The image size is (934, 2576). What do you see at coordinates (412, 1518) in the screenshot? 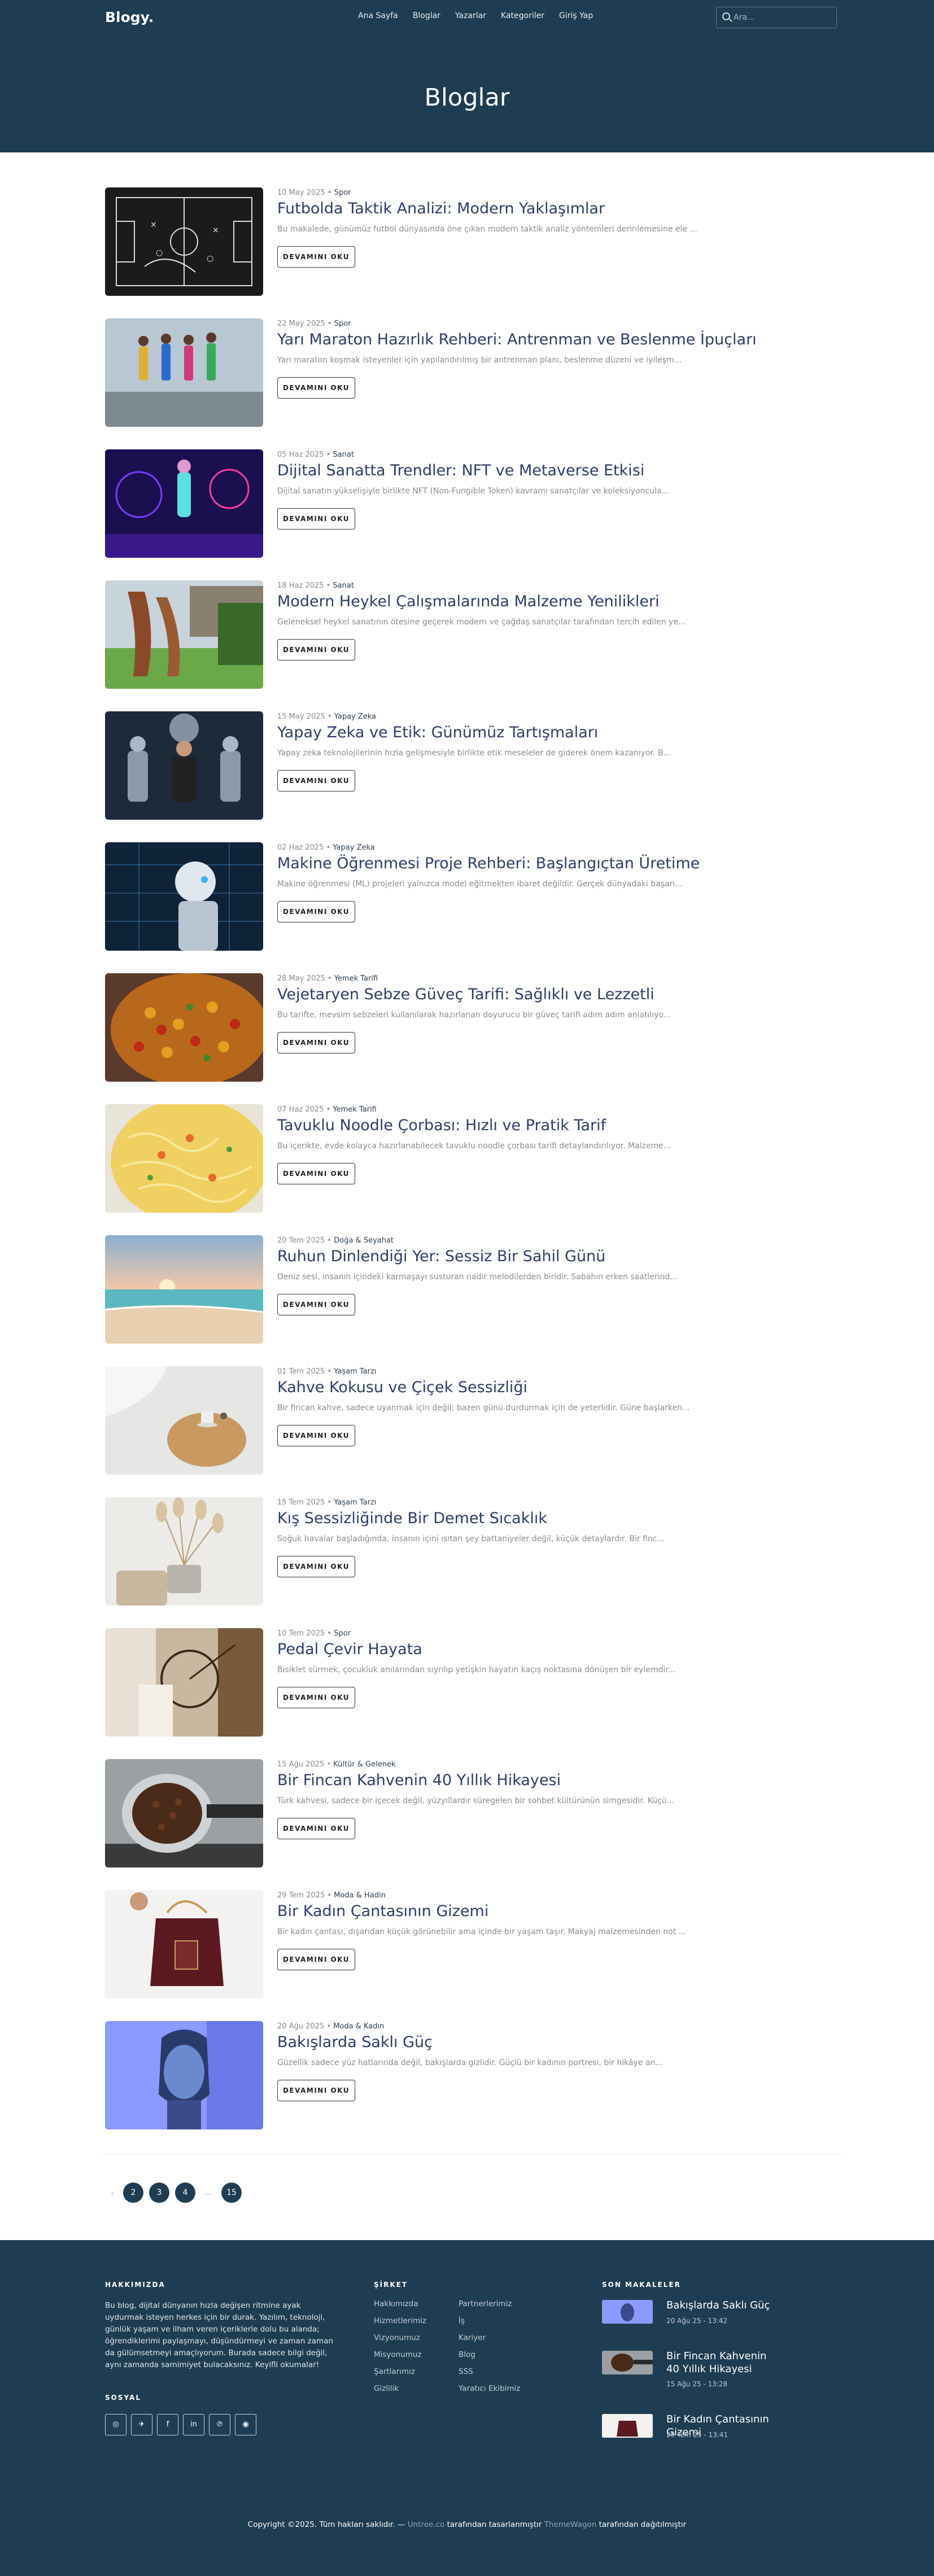
I see `post-title: Kış Sessizliğinde Bir Demet Sıcaklık` at bounding box center [412, 1518].